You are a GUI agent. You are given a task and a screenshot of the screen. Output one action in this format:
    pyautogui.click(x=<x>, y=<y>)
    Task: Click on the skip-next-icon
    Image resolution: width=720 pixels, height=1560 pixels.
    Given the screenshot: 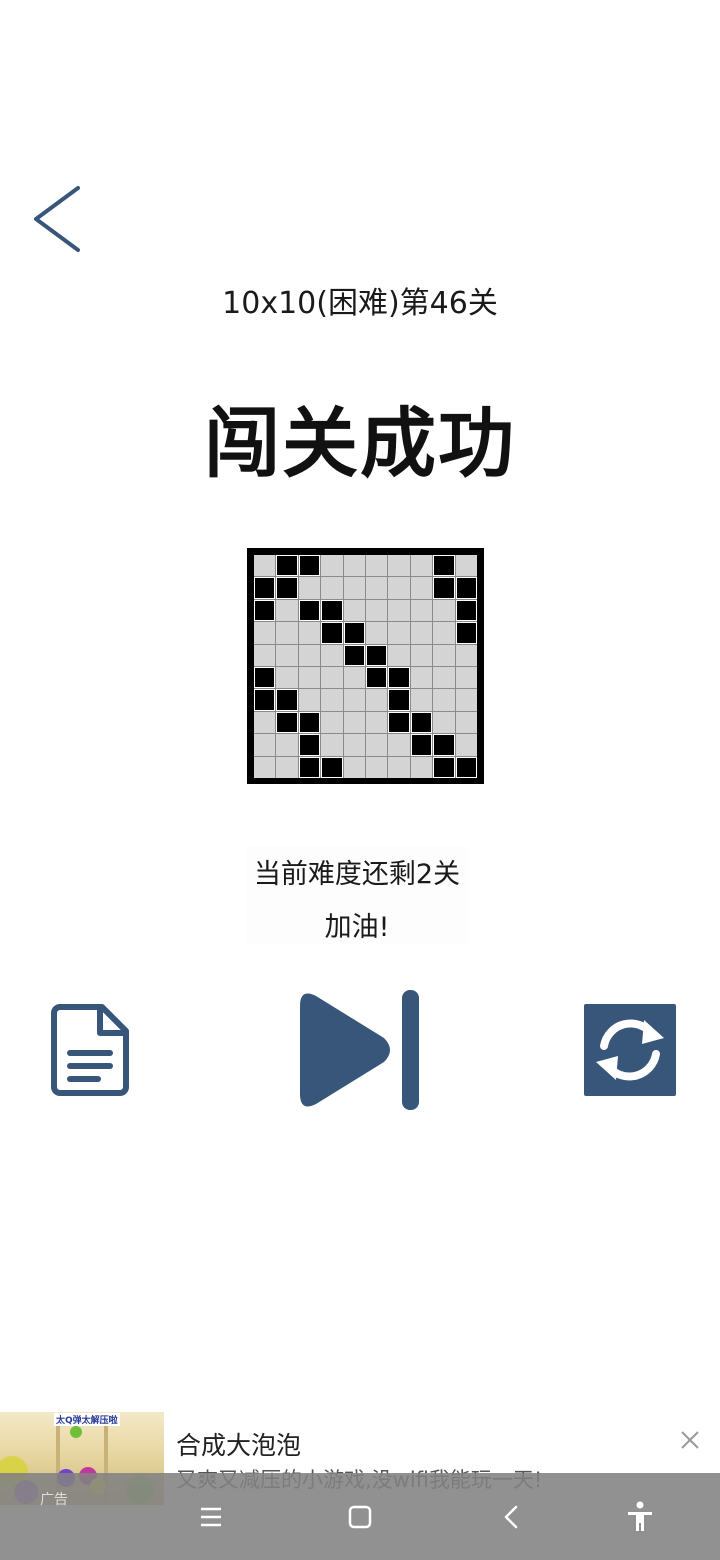 What is the action you would take?
    pyautogui.click(x=359, y=1050)
    